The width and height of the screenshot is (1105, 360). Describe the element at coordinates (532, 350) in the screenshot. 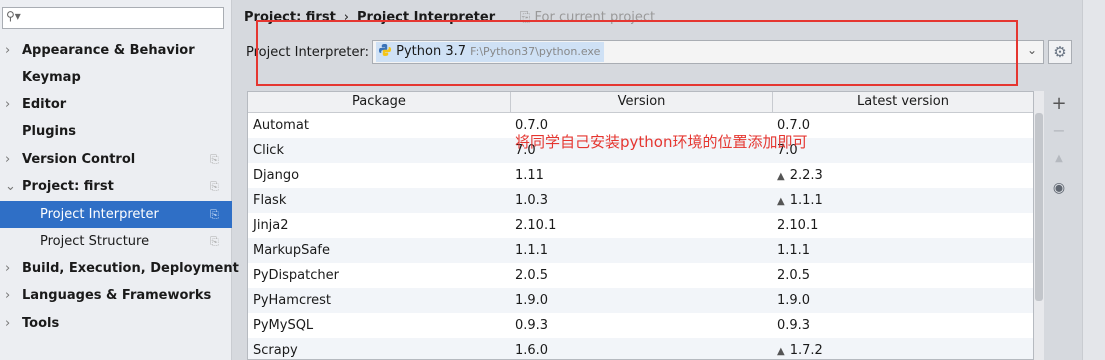

I see `package-version-cell: 1.6.0` at that location.